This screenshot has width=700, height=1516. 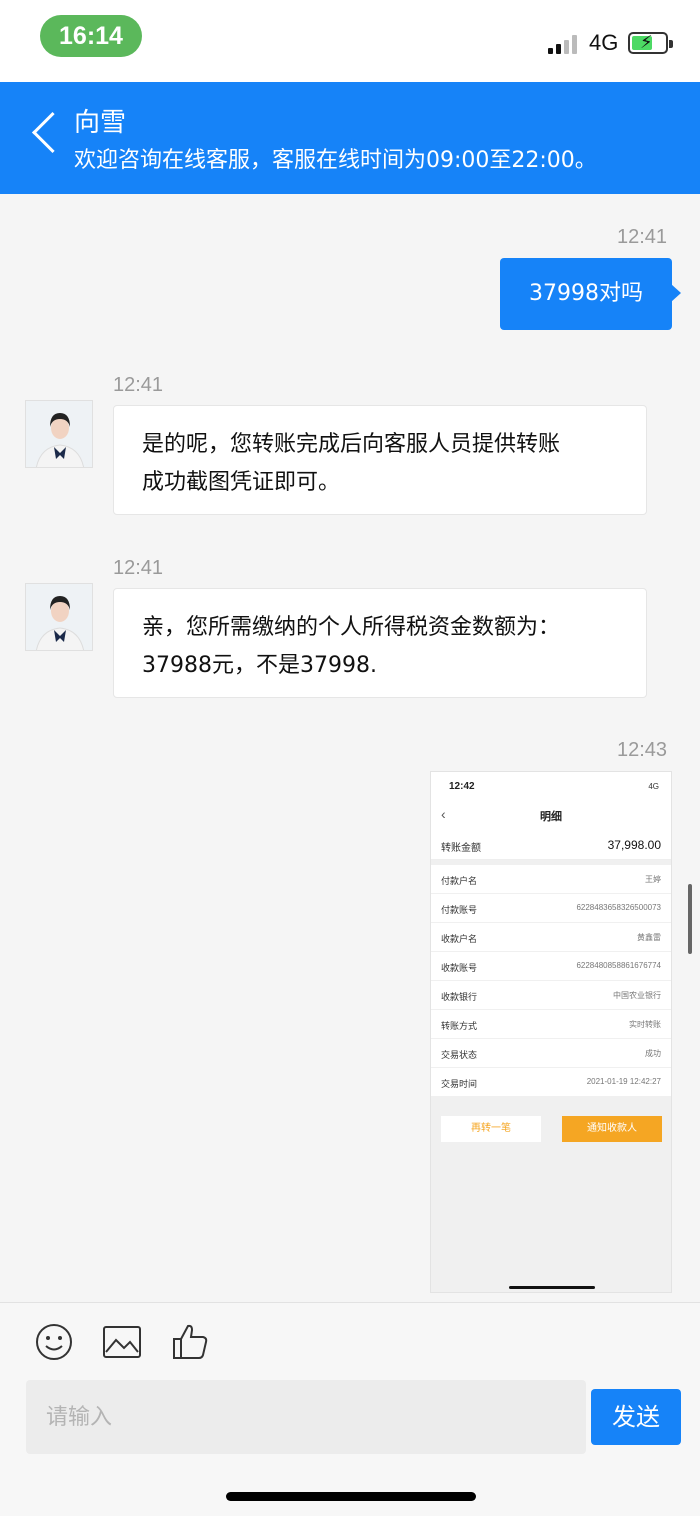 I want to click on detail-value: 2021-01-19 12:42:27, so click(x=623, y=1081).